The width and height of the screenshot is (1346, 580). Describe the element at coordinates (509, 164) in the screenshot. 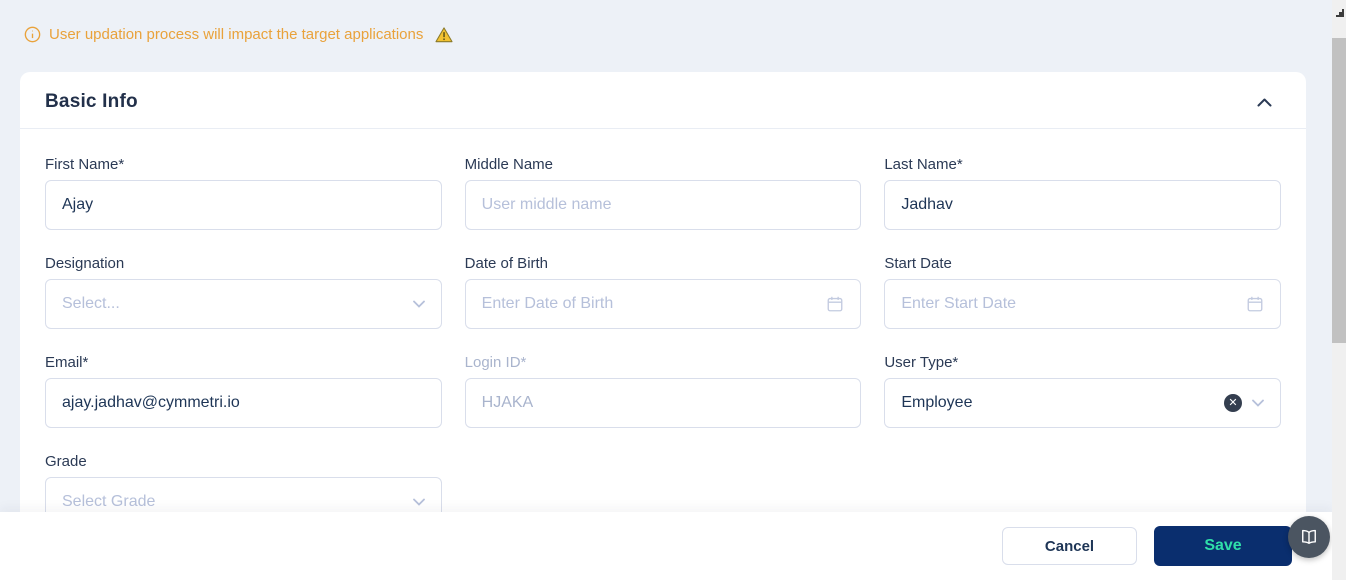

I see `middle-name-label: Middle Name` at that location.